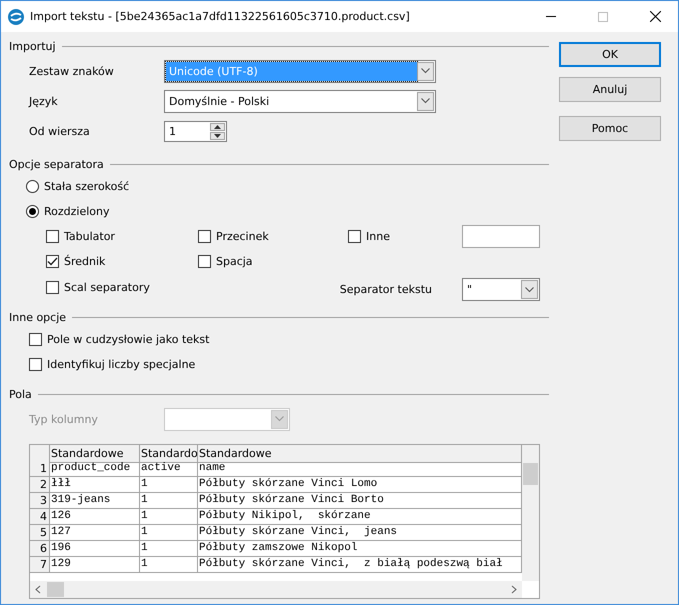  Describe the element at coordinates (195, 131) in the screenshot. I see `row-spinner: 1` at that location.